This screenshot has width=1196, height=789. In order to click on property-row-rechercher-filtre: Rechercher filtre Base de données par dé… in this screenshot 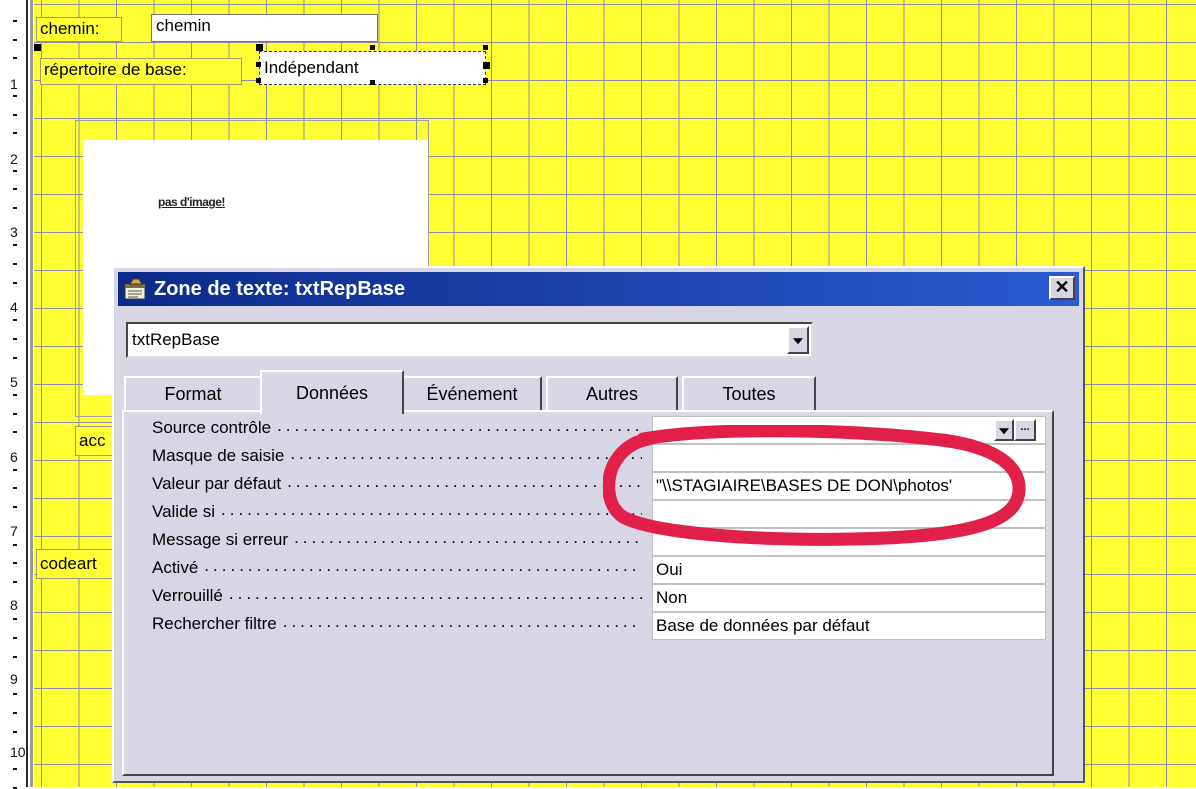, I will do `click(594, 626)`.